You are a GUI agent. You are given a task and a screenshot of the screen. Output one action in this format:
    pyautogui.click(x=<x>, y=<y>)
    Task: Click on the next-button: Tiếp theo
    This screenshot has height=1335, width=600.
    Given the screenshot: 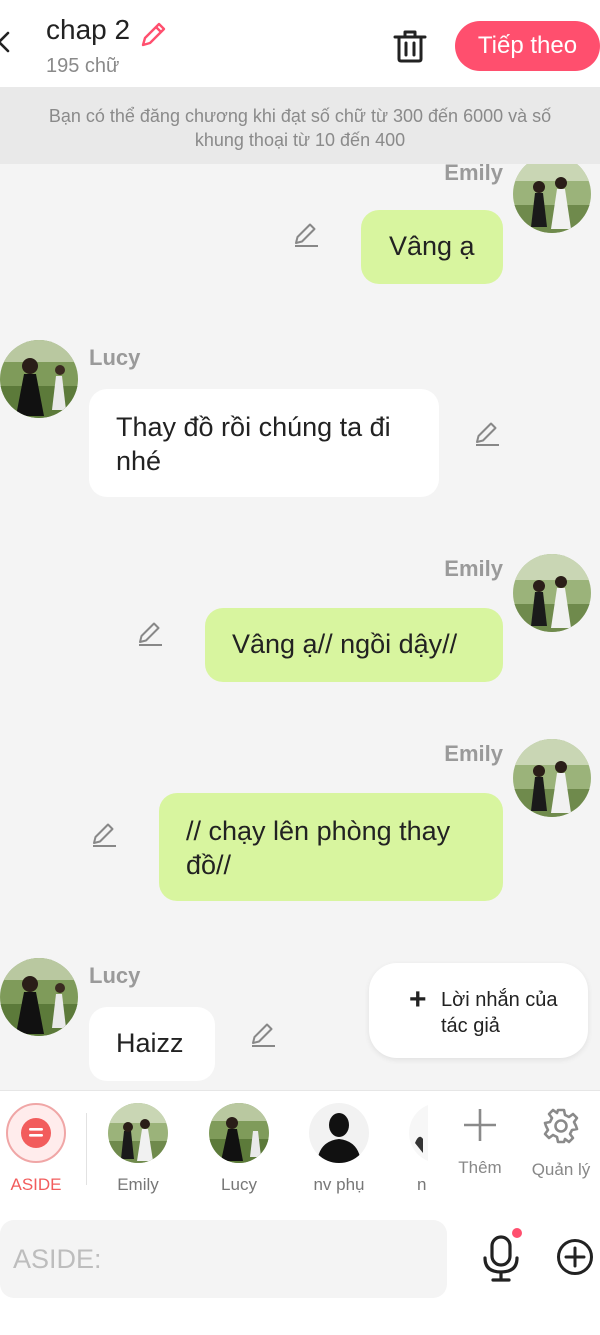 What is the action you would take?
    pyautogui.click(x=527, y=46)
    